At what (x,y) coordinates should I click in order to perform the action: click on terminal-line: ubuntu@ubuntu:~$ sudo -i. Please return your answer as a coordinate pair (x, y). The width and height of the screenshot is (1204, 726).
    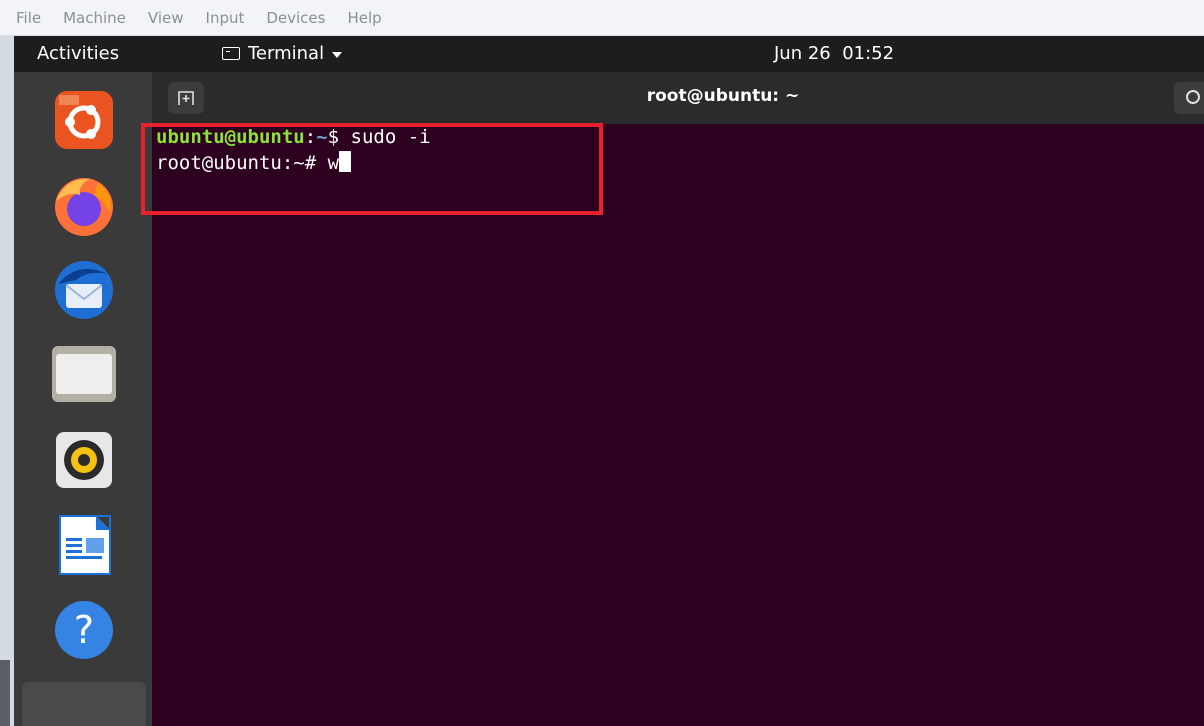
    Looking at the image, I should click on (293, 137).